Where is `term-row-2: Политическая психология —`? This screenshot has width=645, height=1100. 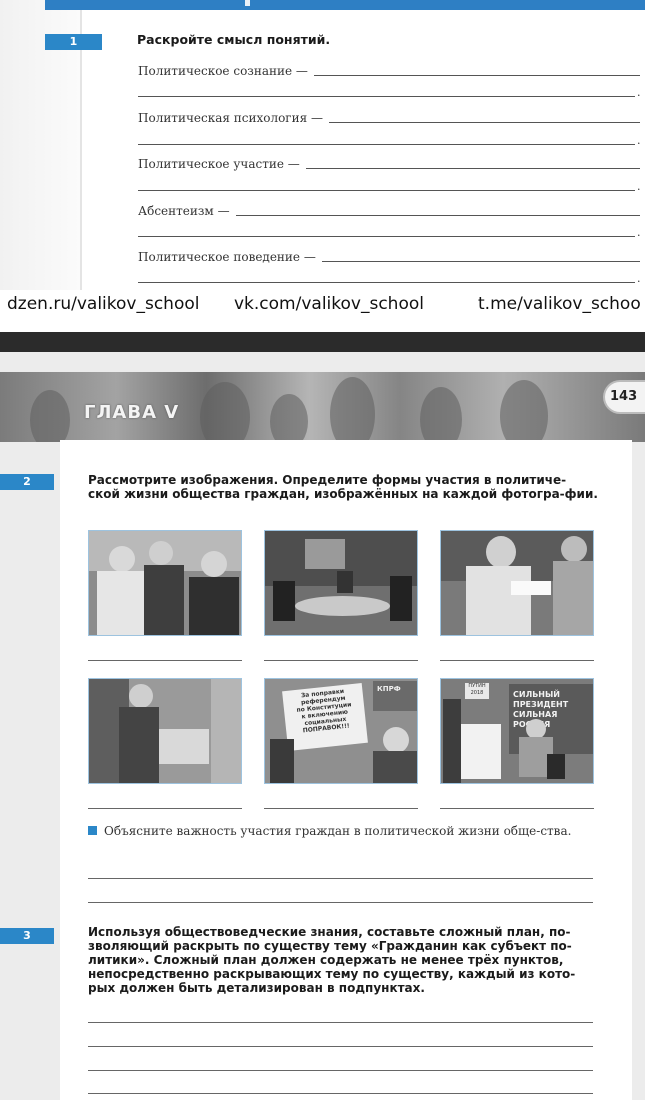 term-row-2: Политическая психология — is located at coordinates (389, 117).